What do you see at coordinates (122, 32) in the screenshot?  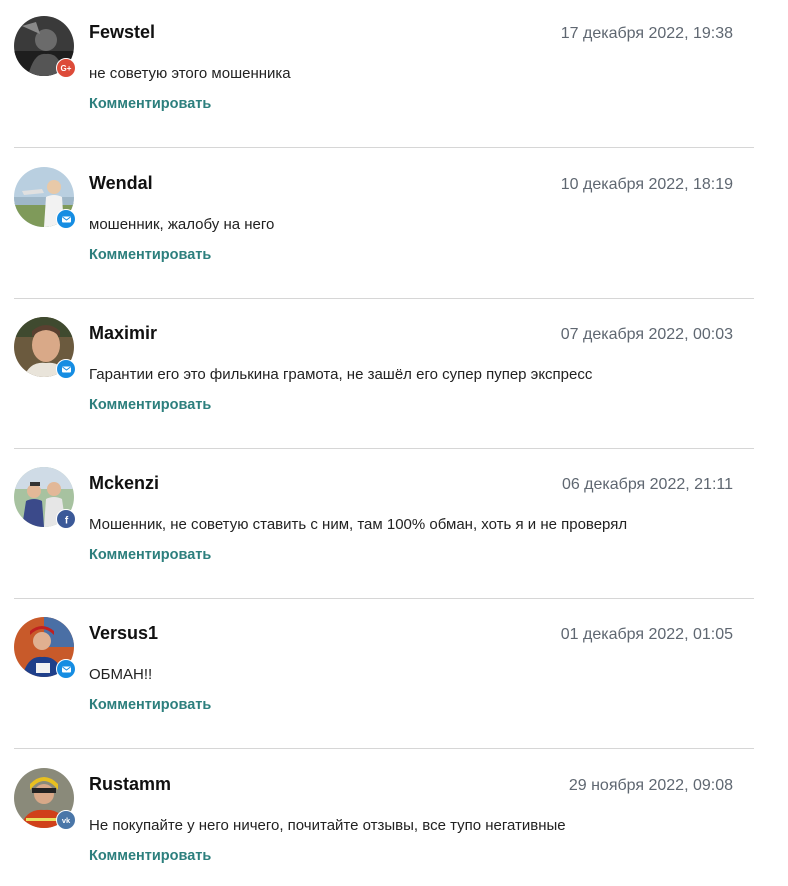 I see `username: Fewstel` at bounding box center [122, 32].